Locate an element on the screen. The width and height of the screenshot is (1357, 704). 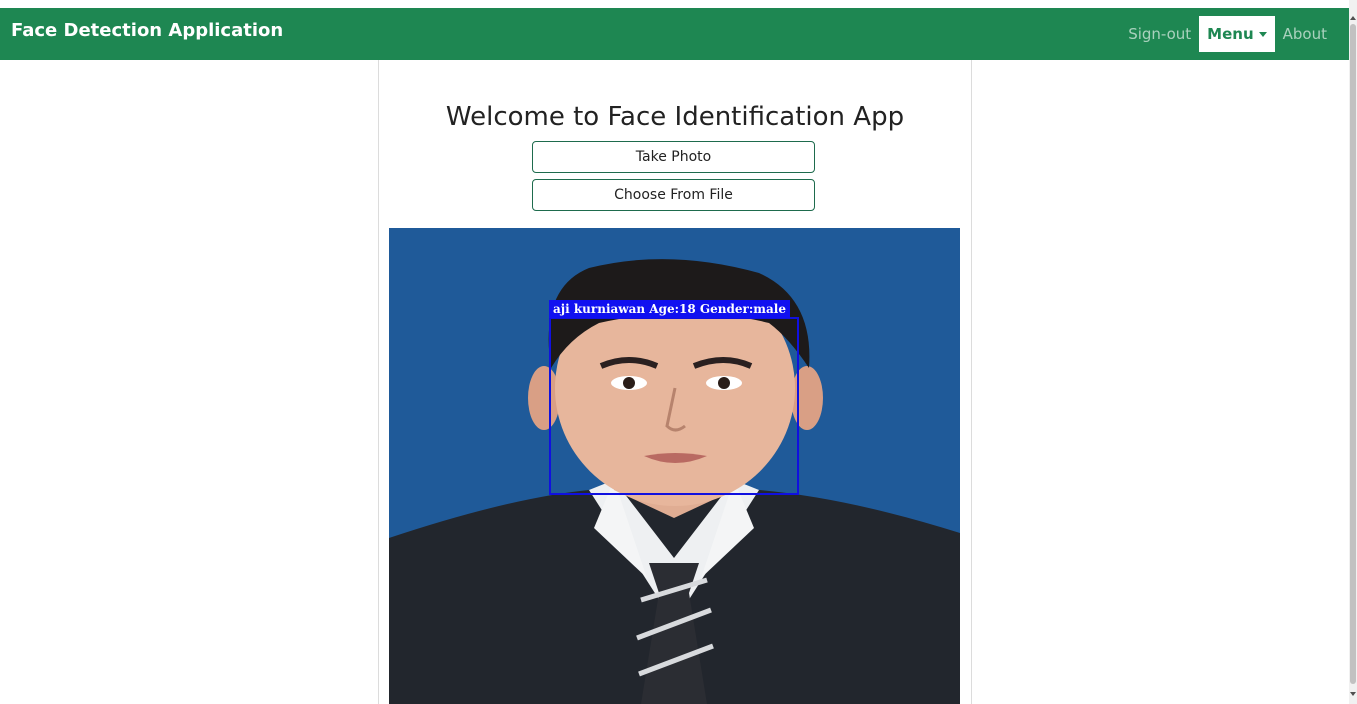
caret-down-icon is located at coordinates (1262, 34).